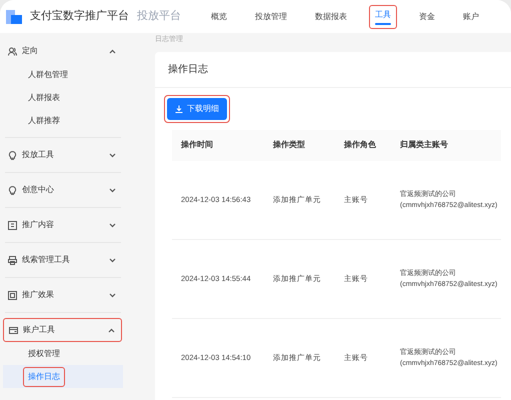 The image size is (511, 400). I want to click on nav-tab: 工具, so click(383, 16).